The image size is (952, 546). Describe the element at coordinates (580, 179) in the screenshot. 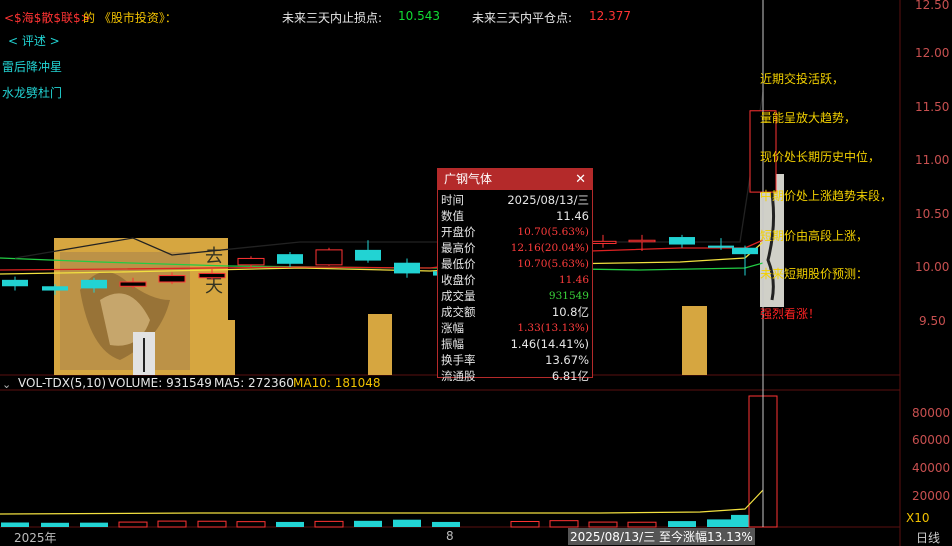

I see `close-icon: ✕` at that location.